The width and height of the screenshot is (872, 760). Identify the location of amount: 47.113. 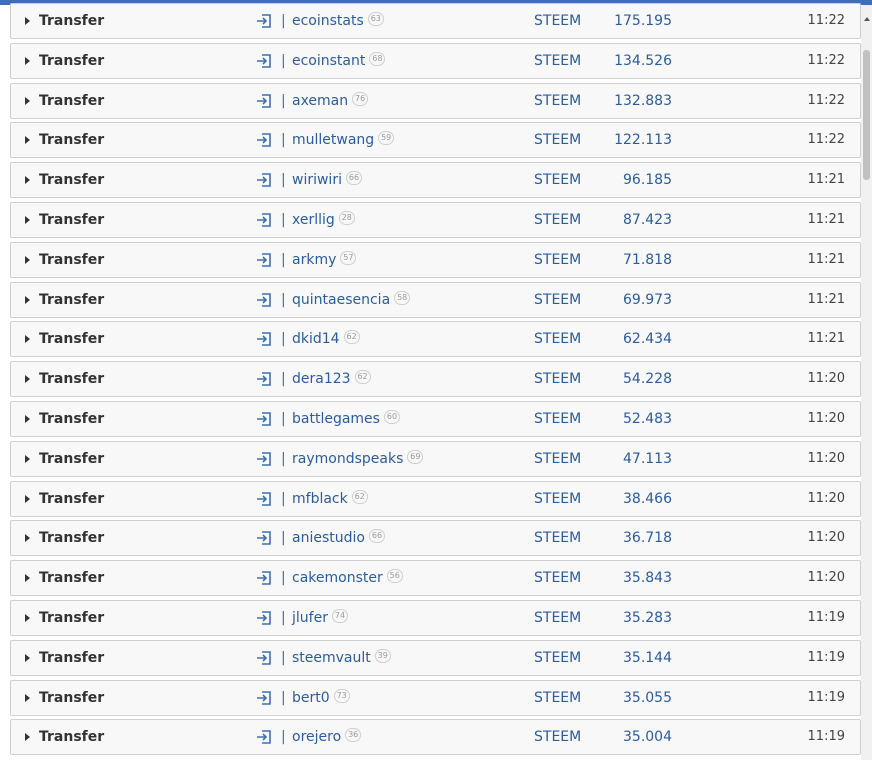
(647, 458).